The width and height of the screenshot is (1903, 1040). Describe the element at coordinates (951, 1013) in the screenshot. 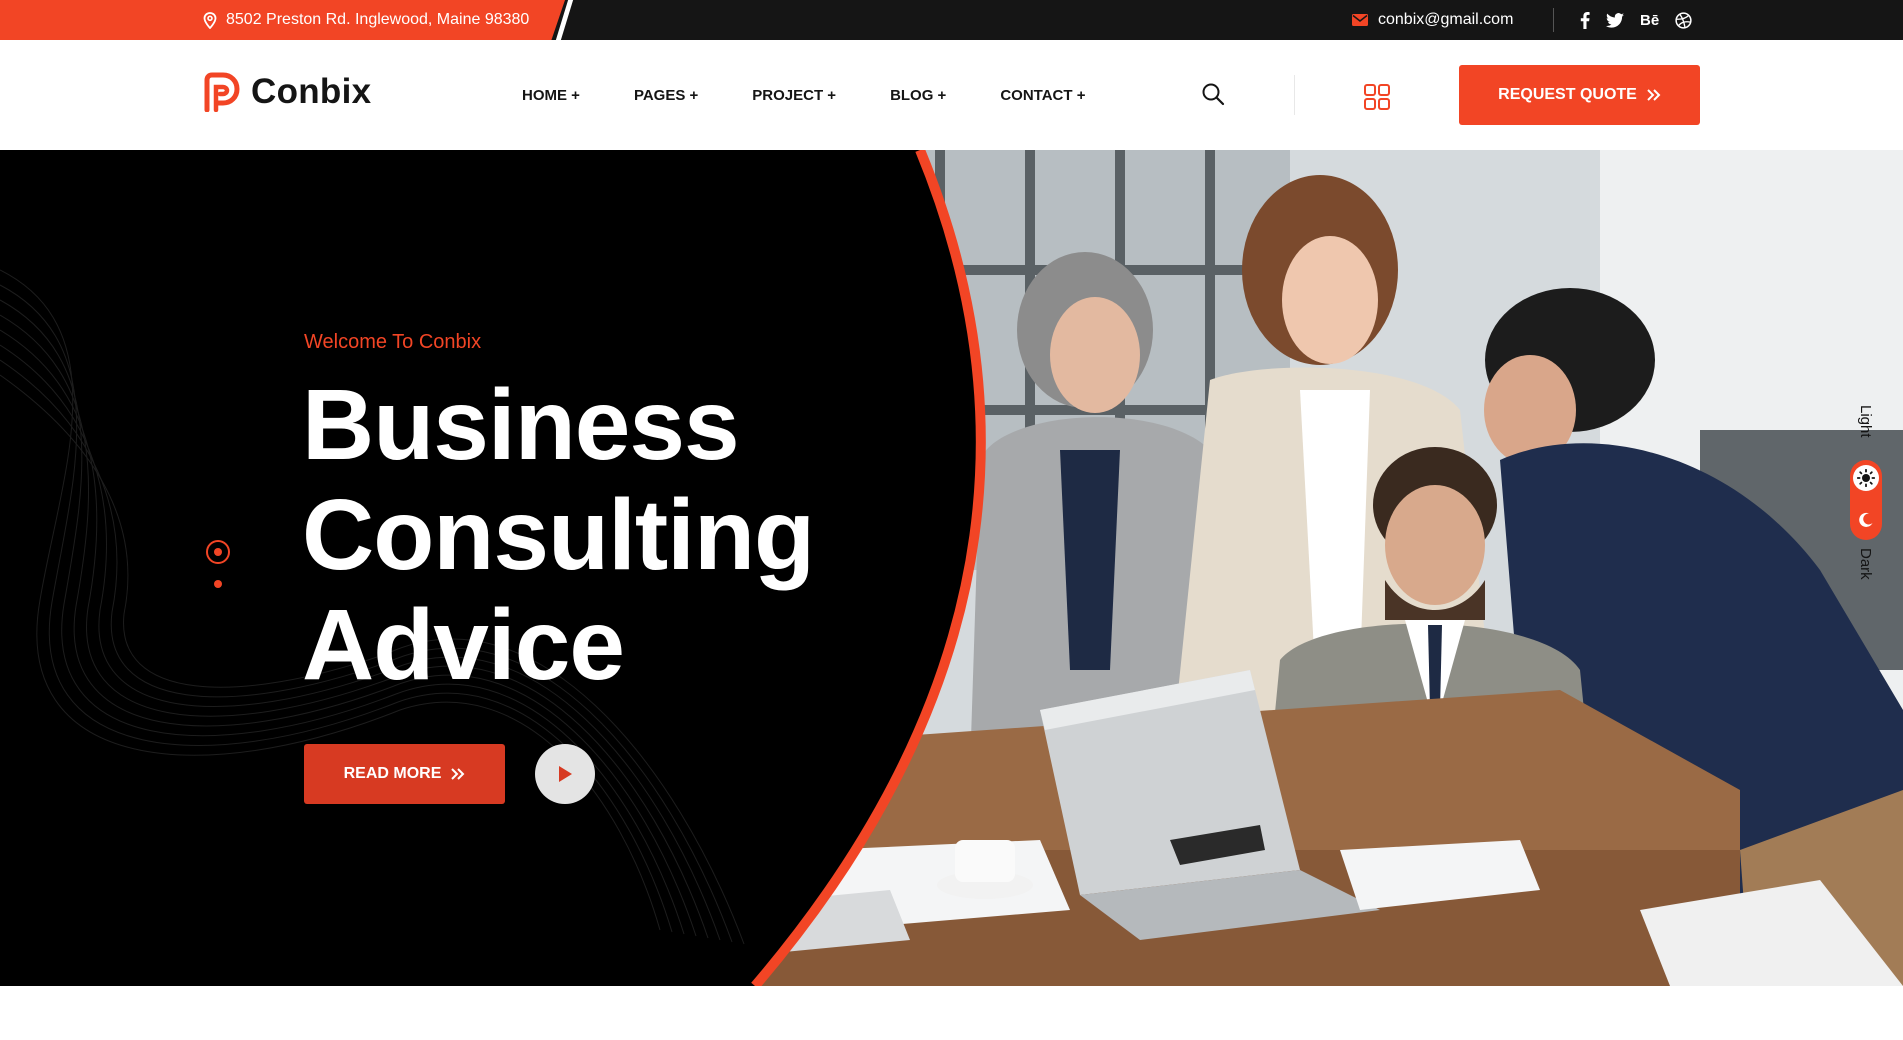

I see `next-section` at that location.